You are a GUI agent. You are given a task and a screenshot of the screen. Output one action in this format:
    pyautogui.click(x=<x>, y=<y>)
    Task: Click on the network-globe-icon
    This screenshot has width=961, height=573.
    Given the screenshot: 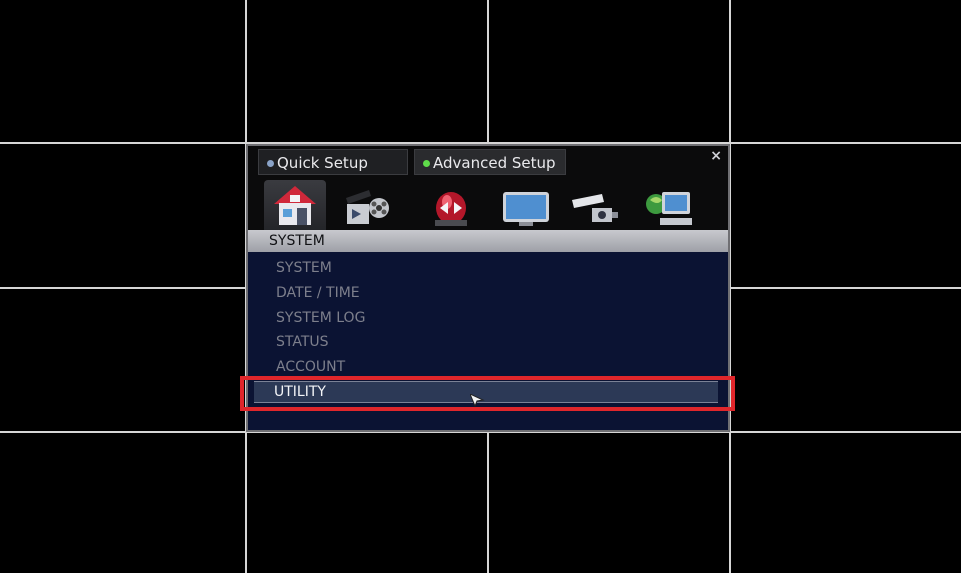 What is the action you would take?
    pyautogui.click(x=669, y=206)
    